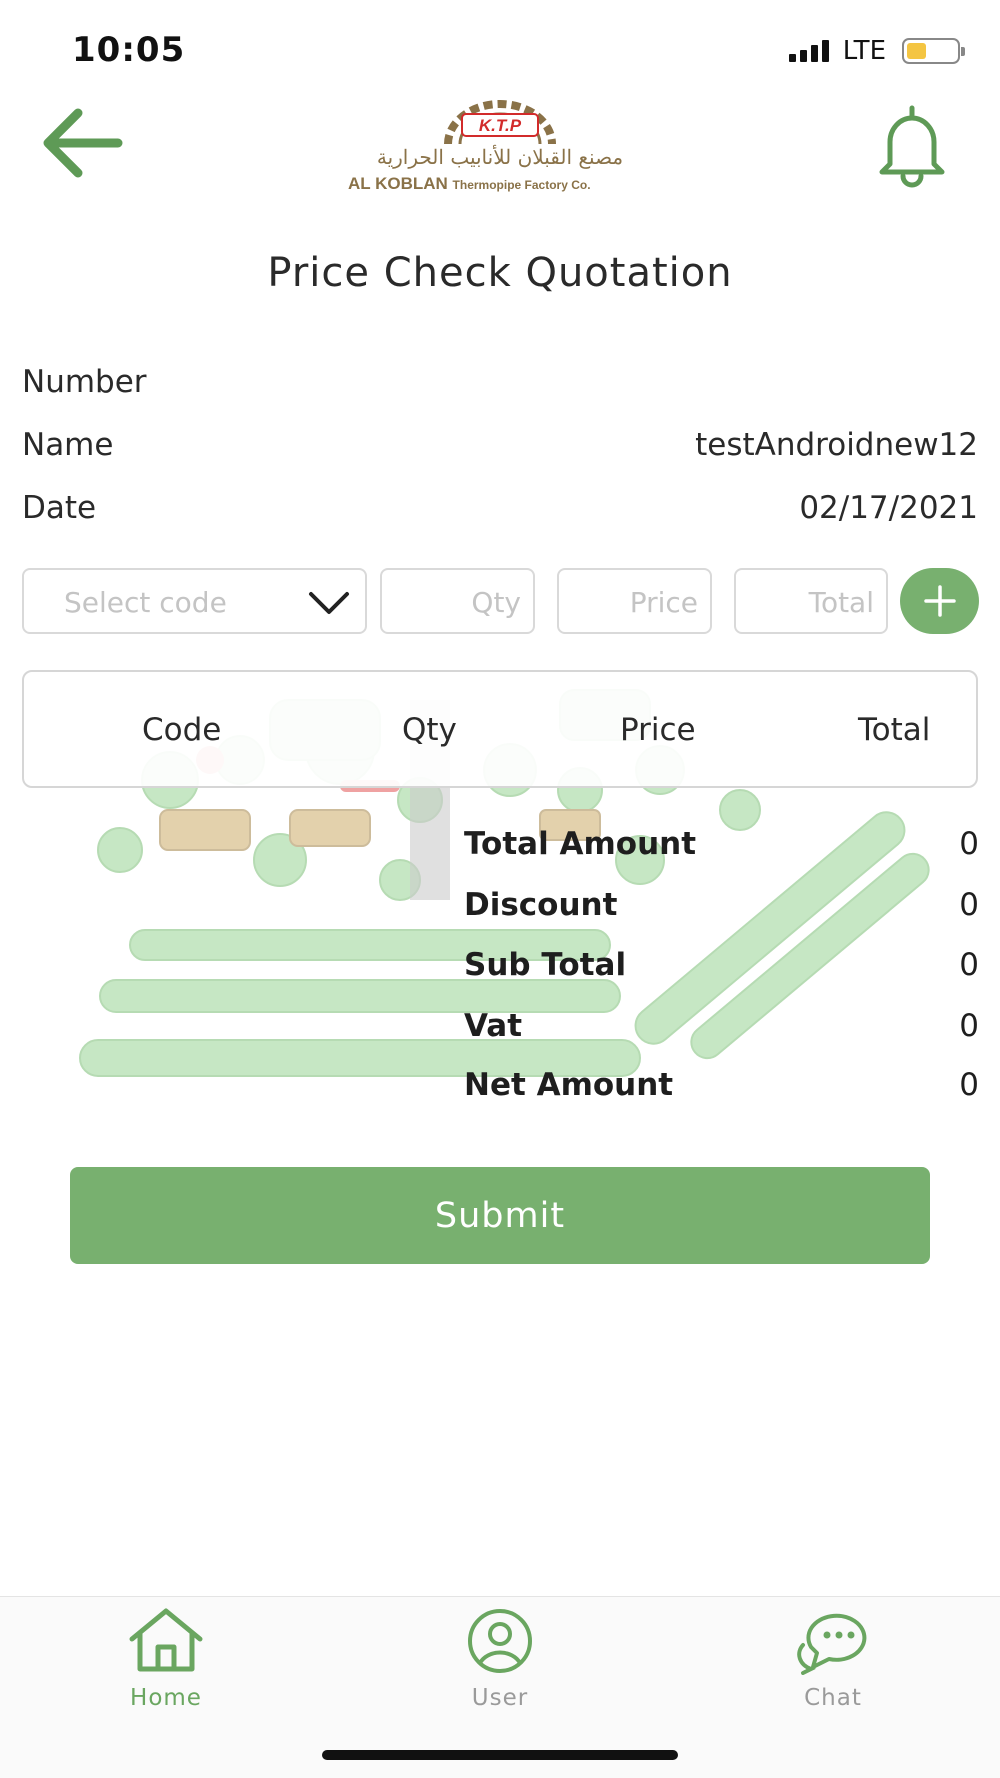  Describe the element at coordinates (493, 1026) in the screenshot. I see `vat-label: Vat` at that location.